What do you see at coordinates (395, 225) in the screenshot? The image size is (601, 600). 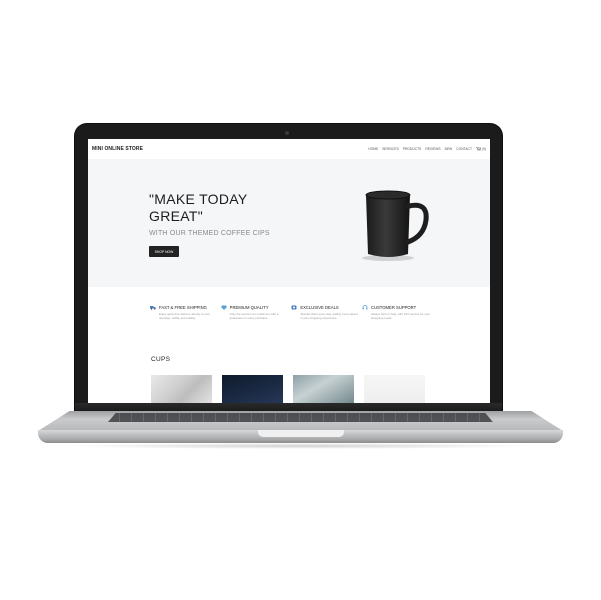 I see `mug-image` at bounding box center [395, 225].